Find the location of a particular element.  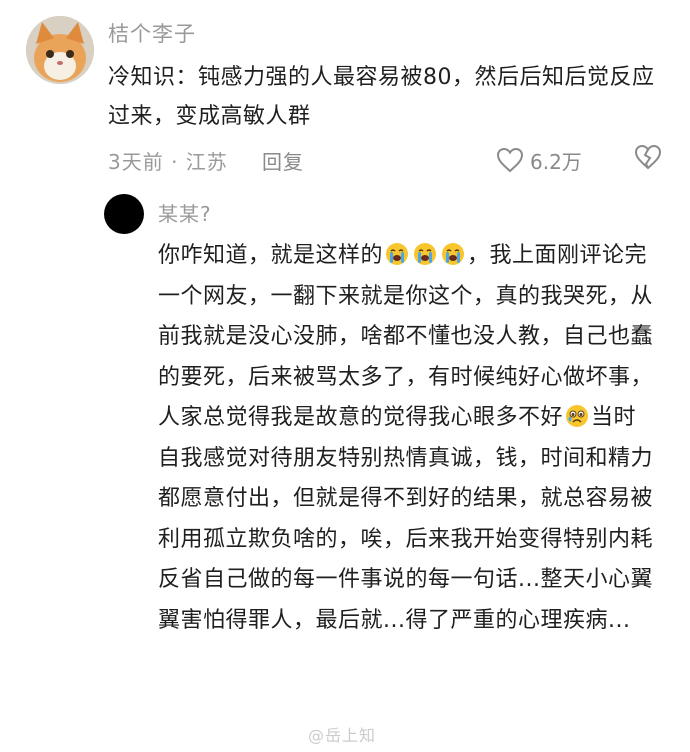

cat-avatar-icon is located at coordinates (60, 50).